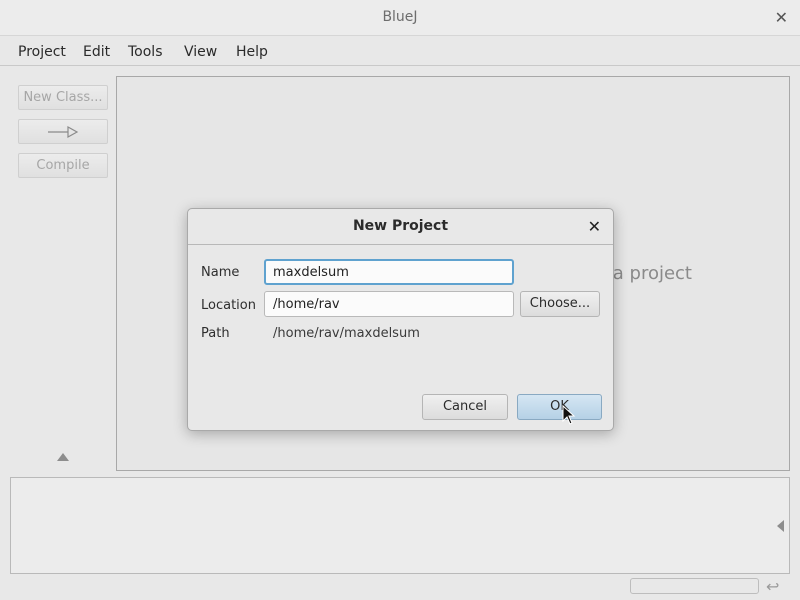  Describe the element at coordinates (252, 52) in the screenshot. I see `menu-help: Help` at that location.